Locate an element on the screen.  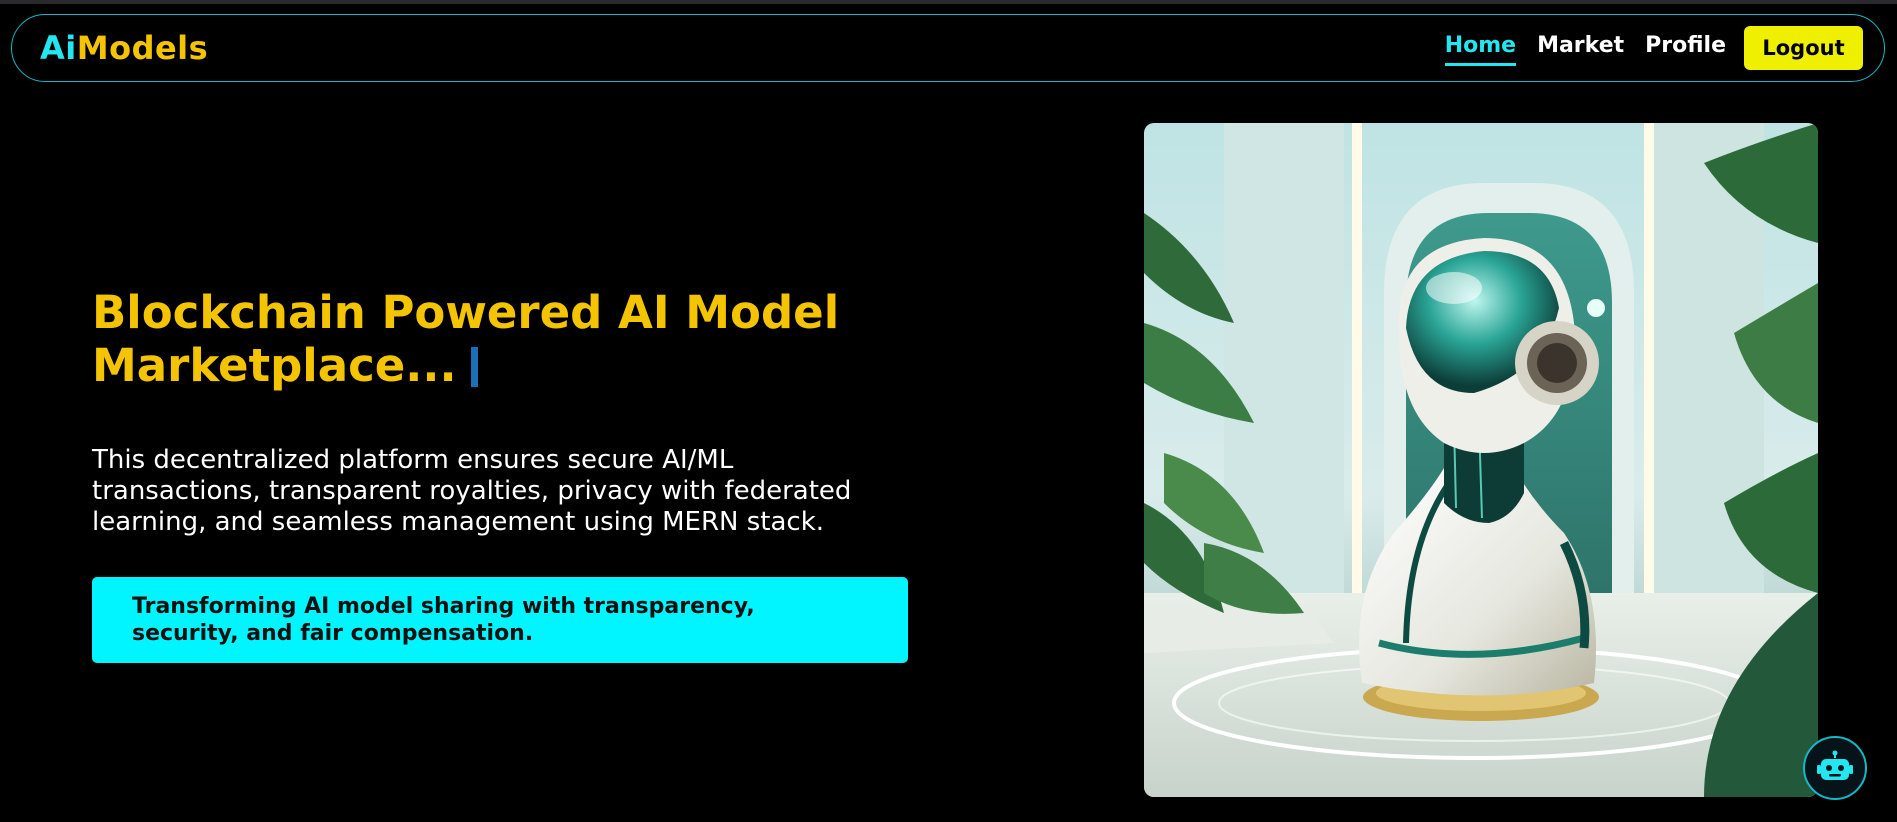
logo-prefix: Ai is located at coordinates (58, 48).